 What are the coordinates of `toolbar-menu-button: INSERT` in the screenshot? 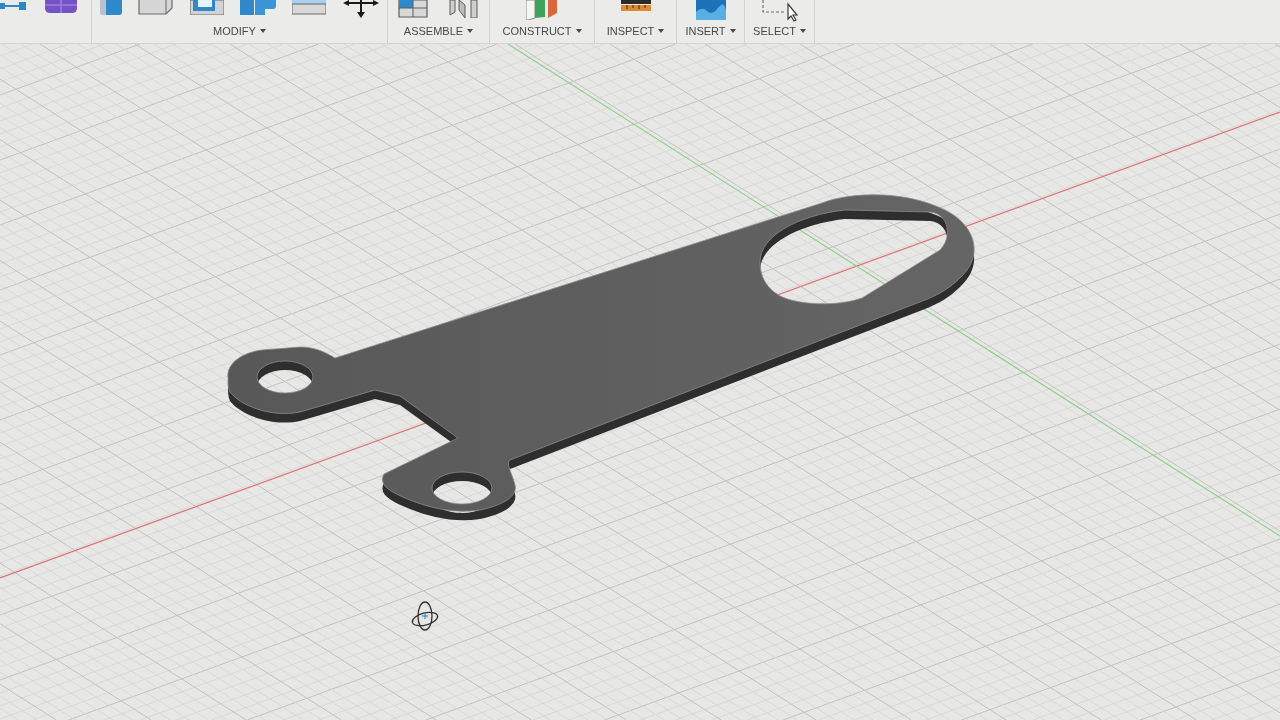 It's located at (710, 31).